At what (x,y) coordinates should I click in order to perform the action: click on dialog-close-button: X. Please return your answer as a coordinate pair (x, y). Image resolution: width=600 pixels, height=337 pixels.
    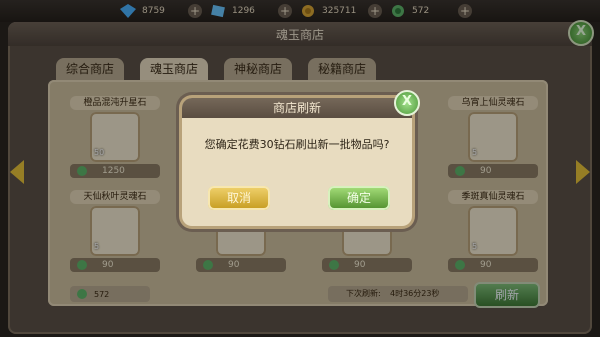
    Looking at the image, I should click on (407, 103).